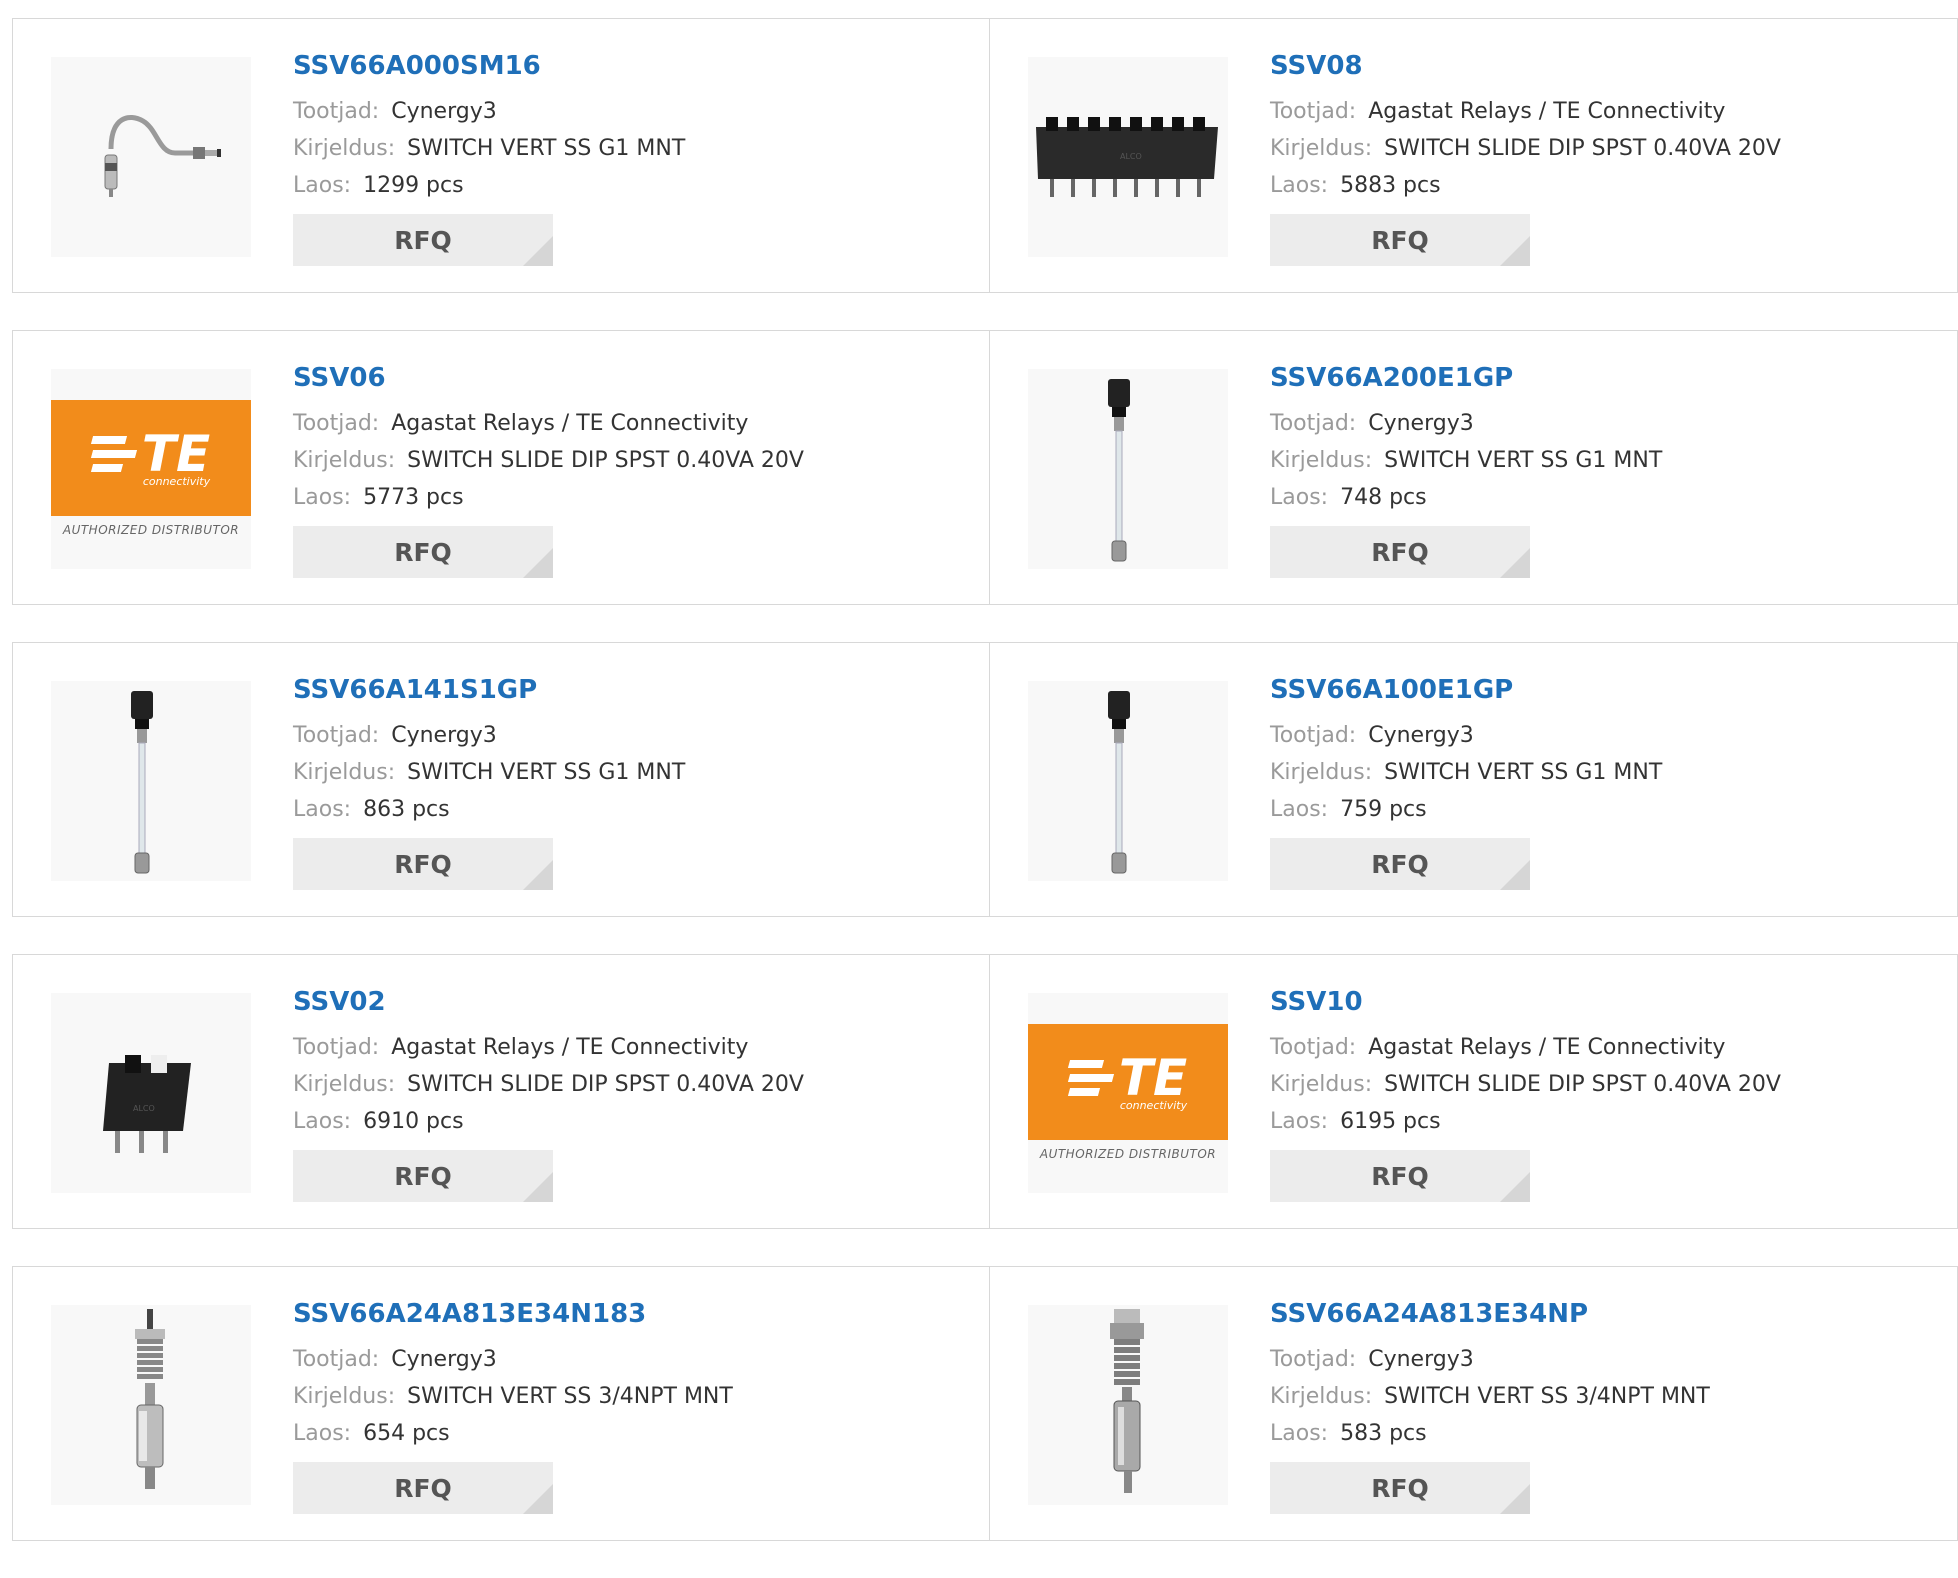 The height and width of the screenshot is (1578, 1958). Describe the element at coordinates (406, 1433) in the screenshot. I see `stock-value: 654 pcs` at that location.